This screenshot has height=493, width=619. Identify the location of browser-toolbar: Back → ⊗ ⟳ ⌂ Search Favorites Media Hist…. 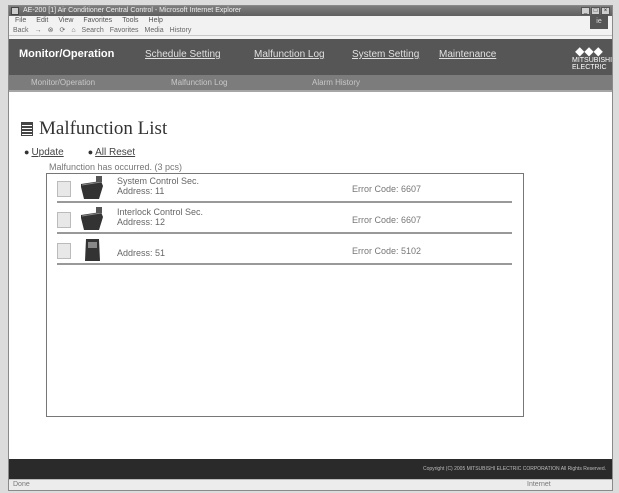
(310, 25).